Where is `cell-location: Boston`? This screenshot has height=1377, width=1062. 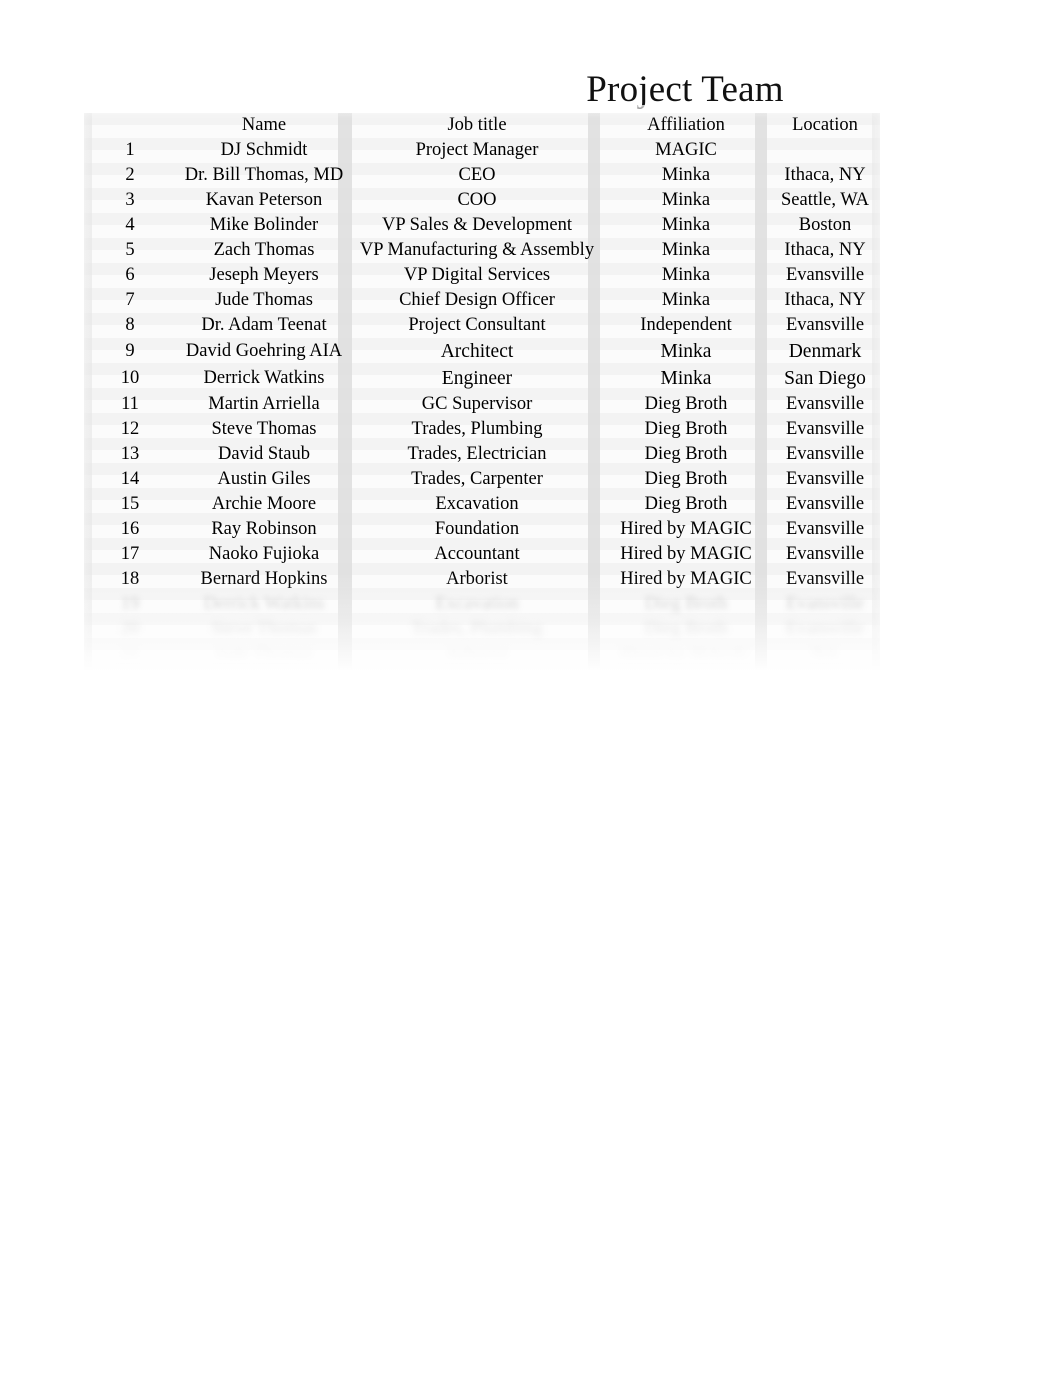
cell-location: Boston is located at coordinates (825, 225).